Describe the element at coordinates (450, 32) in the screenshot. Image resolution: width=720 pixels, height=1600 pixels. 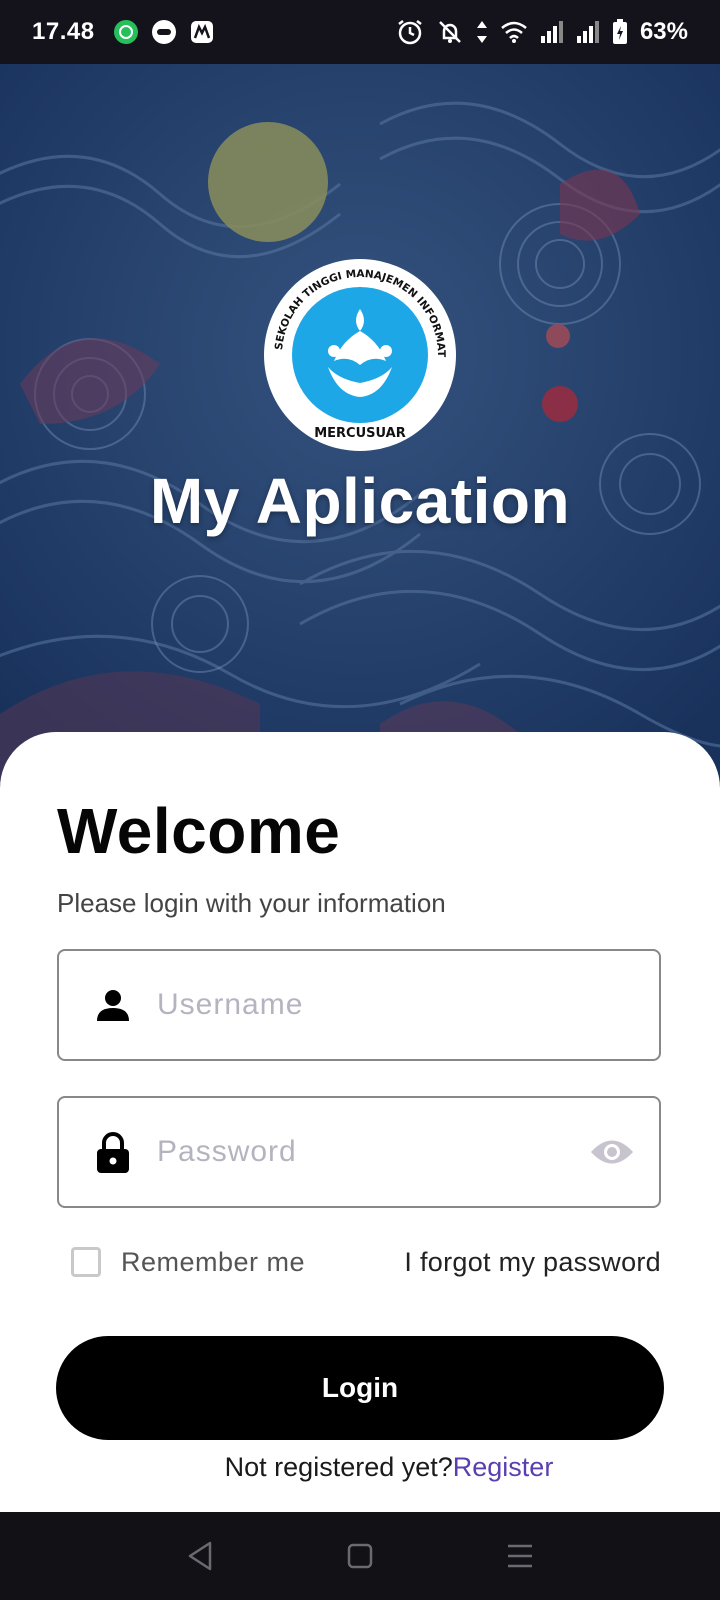
I see `bell-off-icon` at that location.